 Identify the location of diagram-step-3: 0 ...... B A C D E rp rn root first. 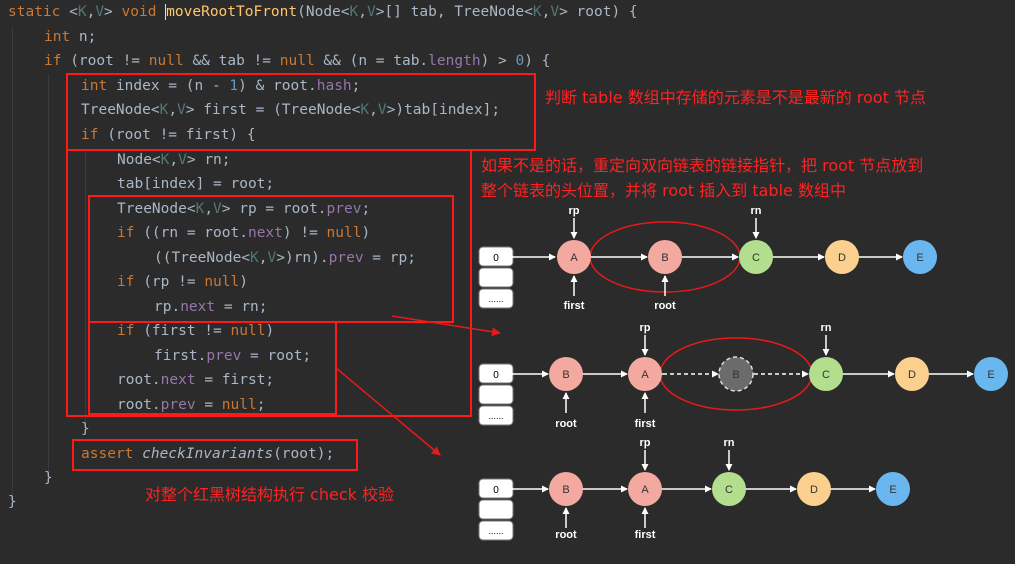
(694, 489).